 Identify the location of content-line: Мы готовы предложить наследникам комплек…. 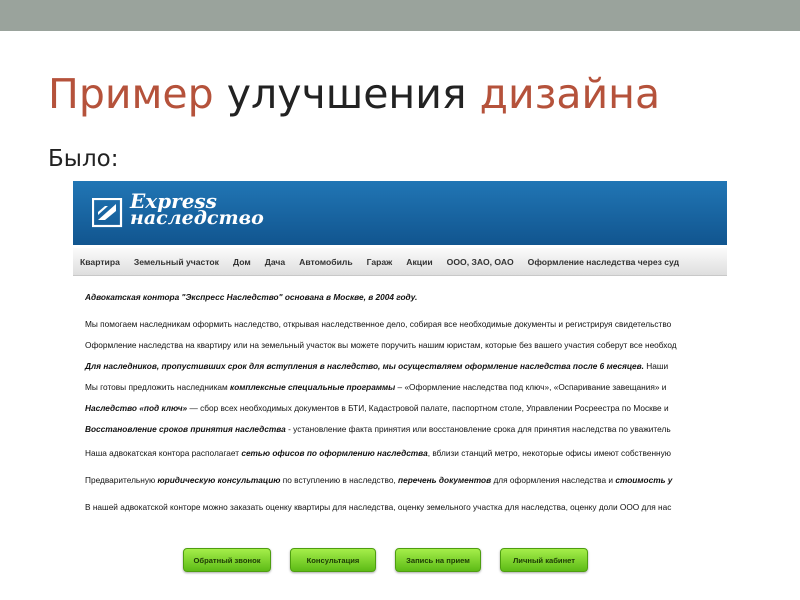
(376, 387).